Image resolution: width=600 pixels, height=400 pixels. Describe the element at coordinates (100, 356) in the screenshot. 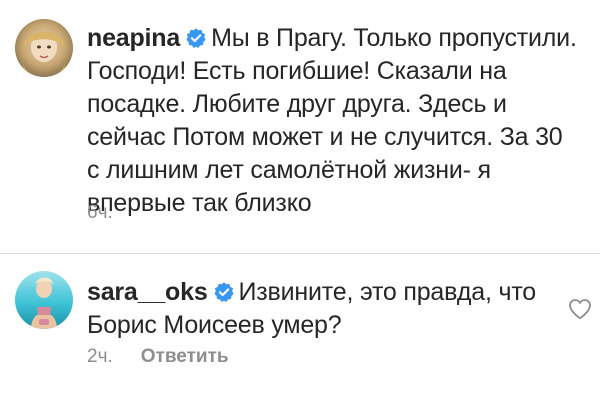

I see `comment-timestamp: 2ч.` at that location.